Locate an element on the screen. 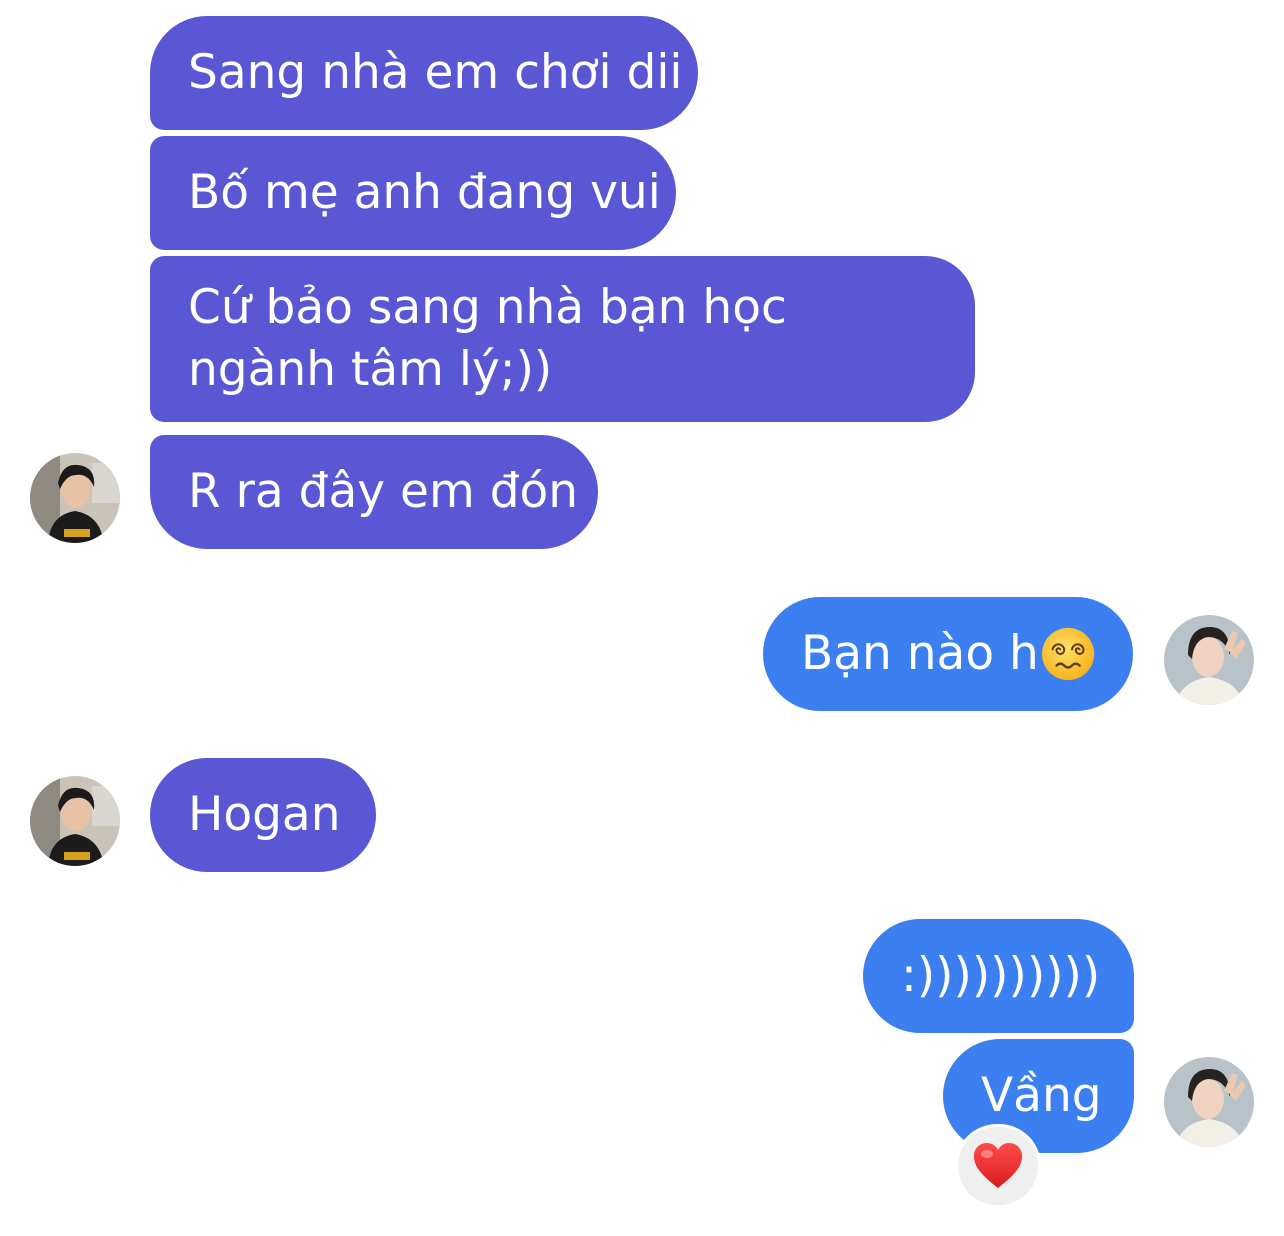 The image size is (1284, 1236). message-text: Cứ bảo sang nhà bạn học ngành tâm lý;)) is located at coordinates (487, 338).